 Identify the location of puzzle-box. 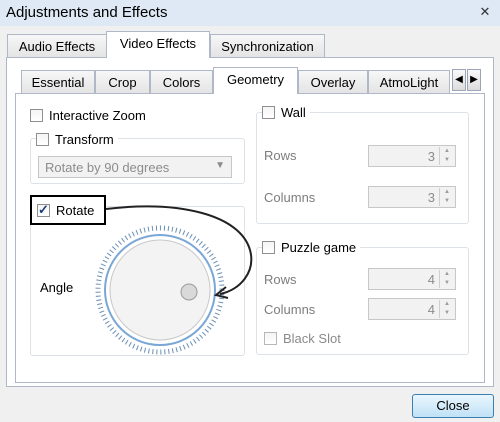
(268, 247).